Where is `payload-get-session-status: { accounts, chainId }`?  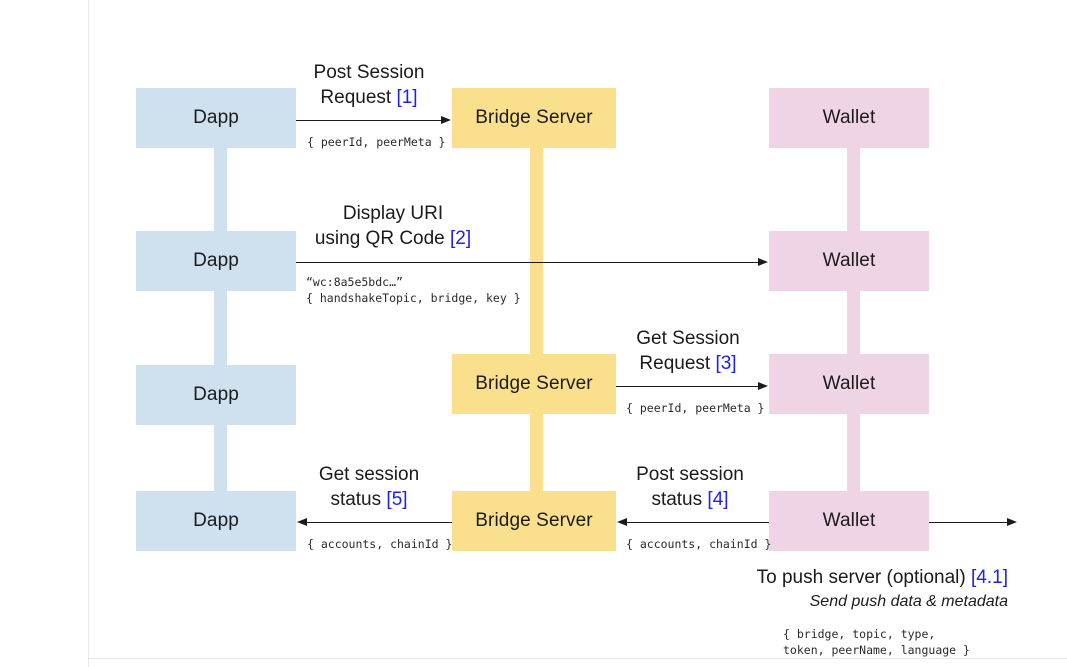
payload-get-session-status: { accounts, chainId } is located at coordinates (380, 544).